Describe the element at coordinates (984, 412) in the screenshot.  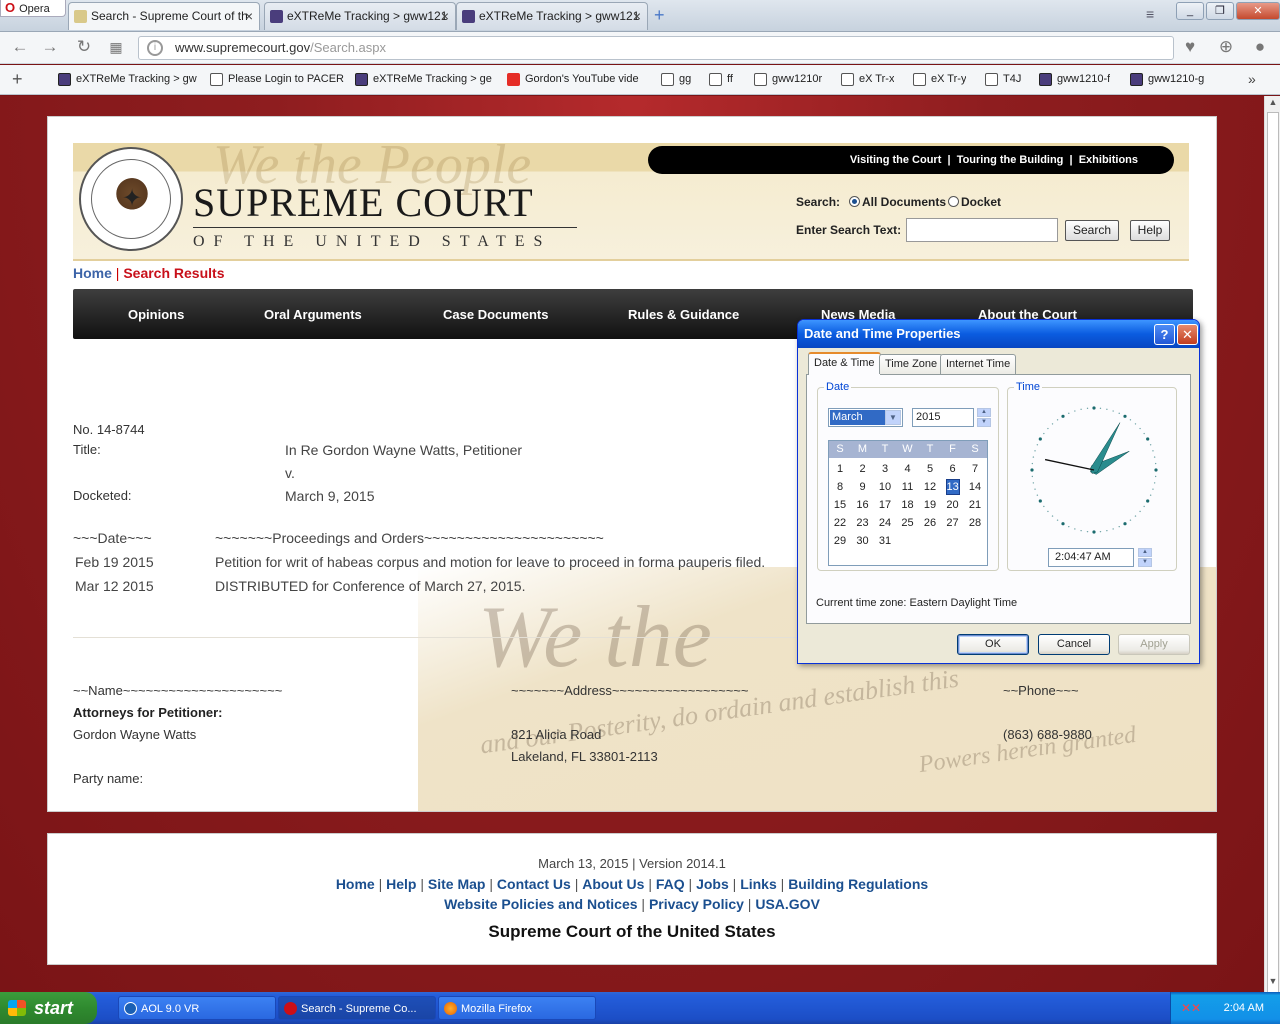
I see `year-up-icon: ▲` at that location.